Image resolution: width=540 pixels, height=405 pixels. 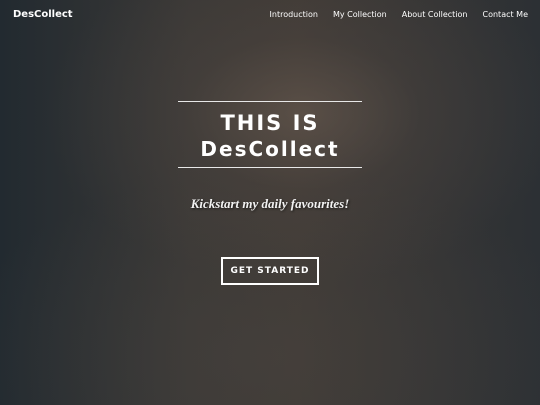 What do you see at coordinates (270, 271) in the screenshot?
I see `get-started-button: GET STARTED` at bounding box center [270, 271].